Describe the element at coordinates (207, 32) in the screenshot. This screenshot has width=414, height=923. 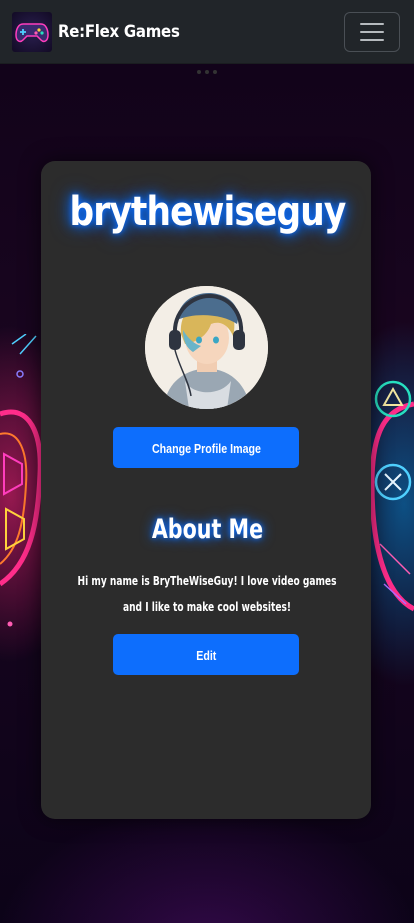
I see `top-navbar: Re:Flex Games` at that location.